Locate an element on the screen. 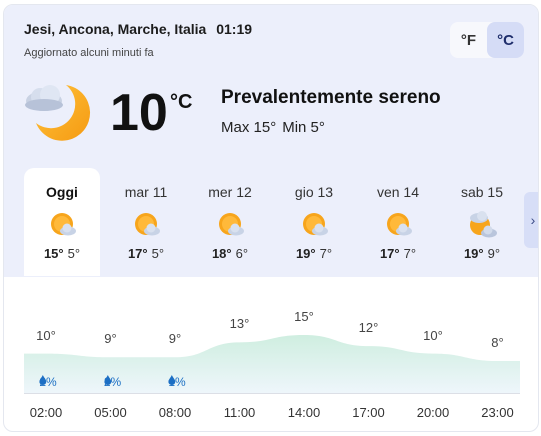 Image resolution: width=541 pixels, height=436 pixels. partly-cloudy-icon is located at coordinates (483, 225).